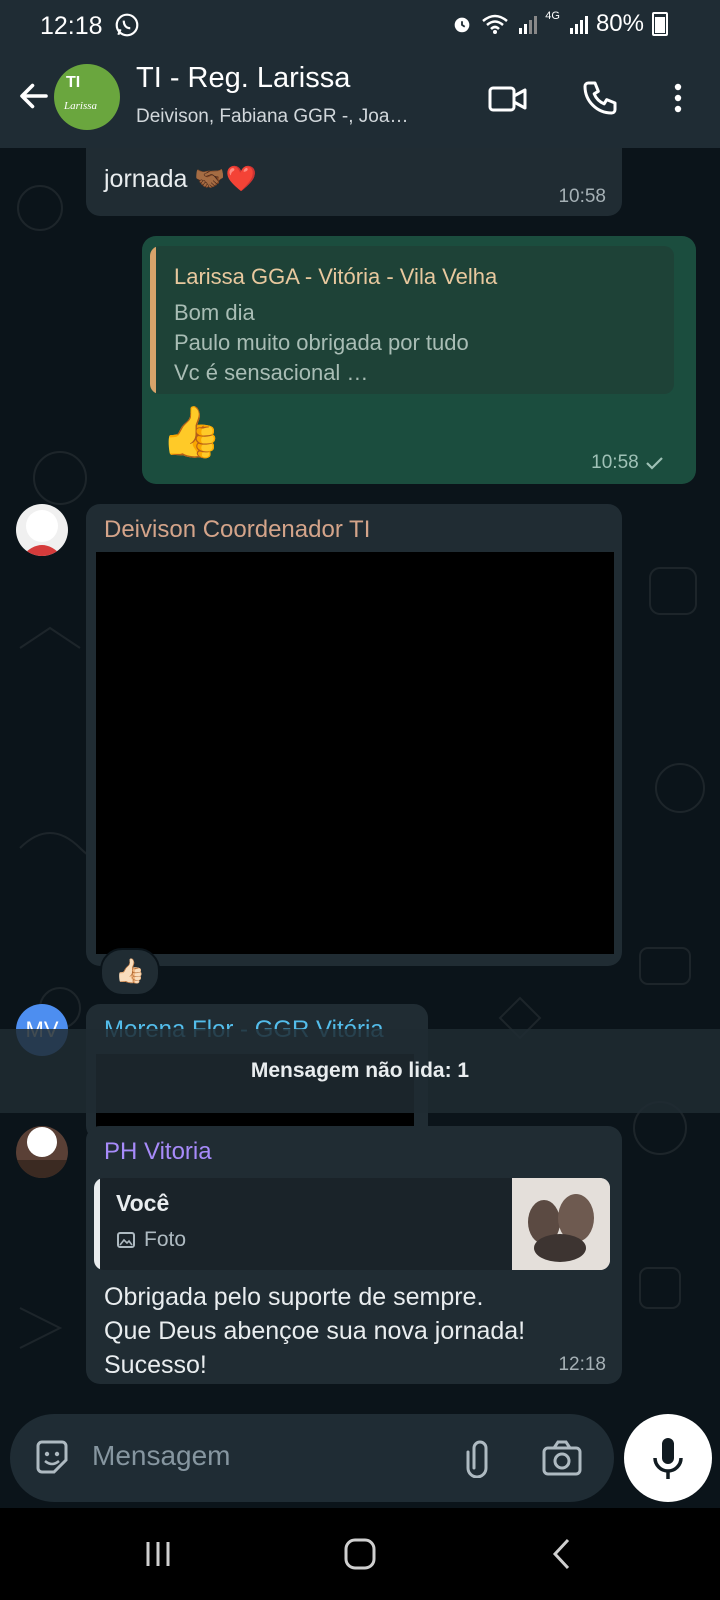 The image size is (720, 1600). I want to click on message-text-line: Obrigada pelo suporte de sempre., so click(294, 1297).